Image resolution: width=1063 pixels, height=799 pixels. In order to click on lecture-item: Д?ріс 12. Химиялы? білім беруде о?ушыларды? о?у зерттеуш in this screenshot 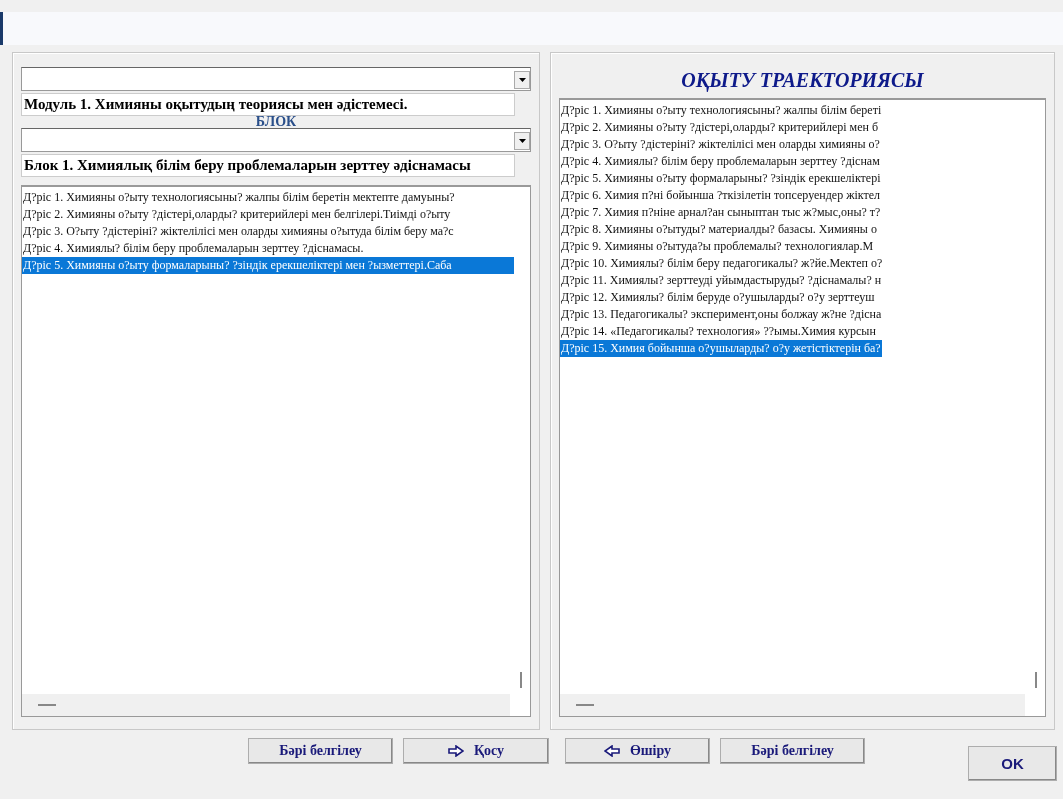, I will do `click(721, 297)`.